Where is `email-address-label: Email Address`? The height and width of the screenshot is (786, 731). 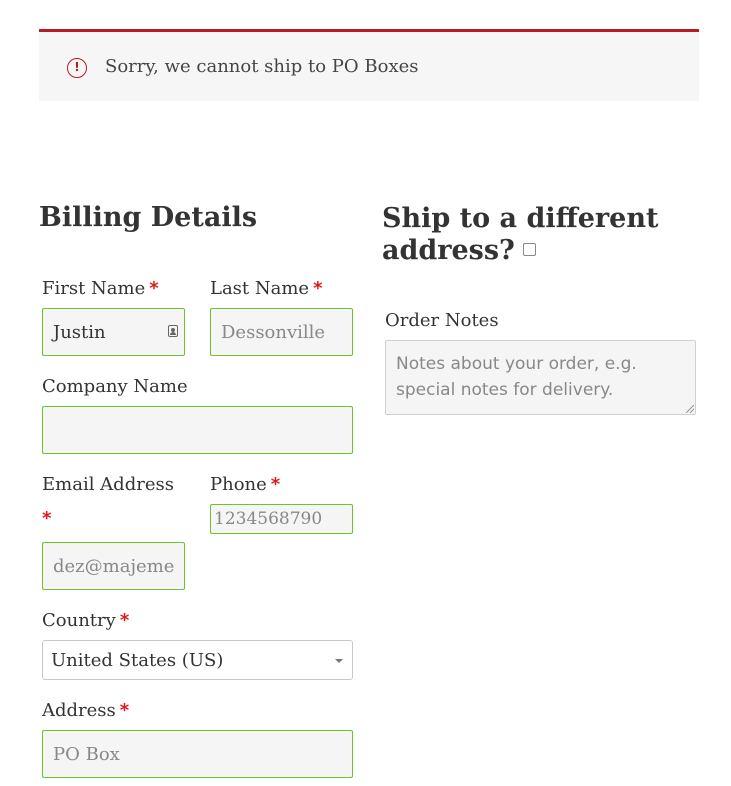
email-address-label: Email Address is located at coordinates (108, 484).